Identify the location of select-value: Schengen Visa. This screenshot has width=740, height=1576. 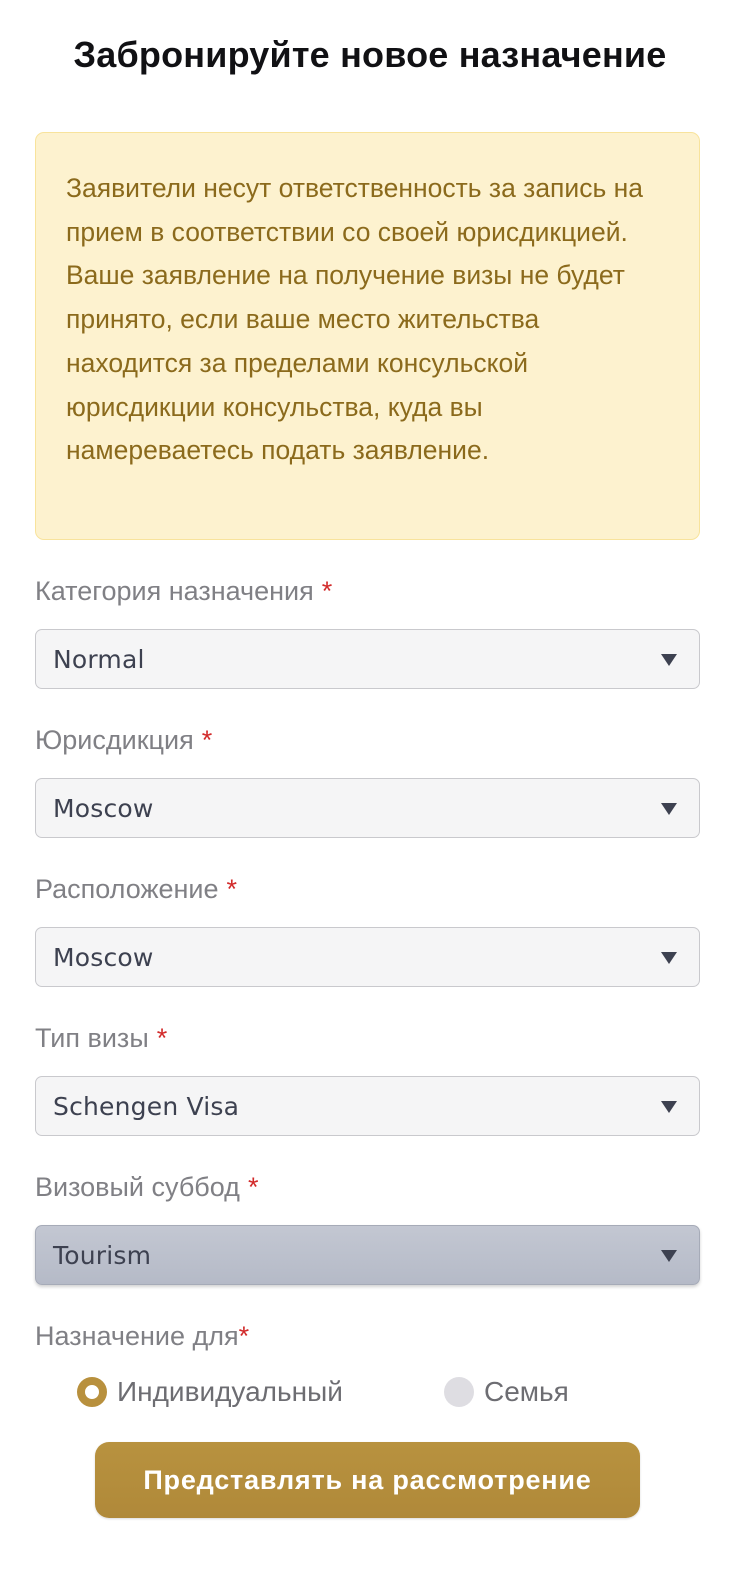
(146, 1106).